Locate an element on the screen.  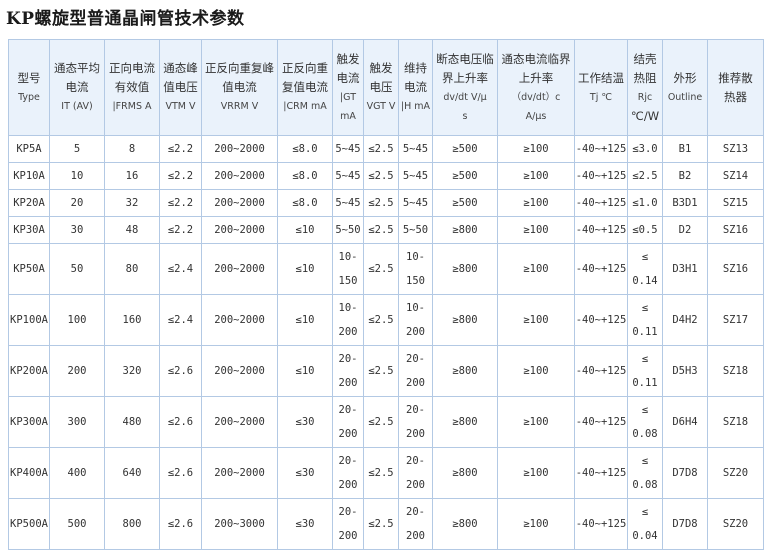
header-line: VRRM V is located at coordinates (239, 106).